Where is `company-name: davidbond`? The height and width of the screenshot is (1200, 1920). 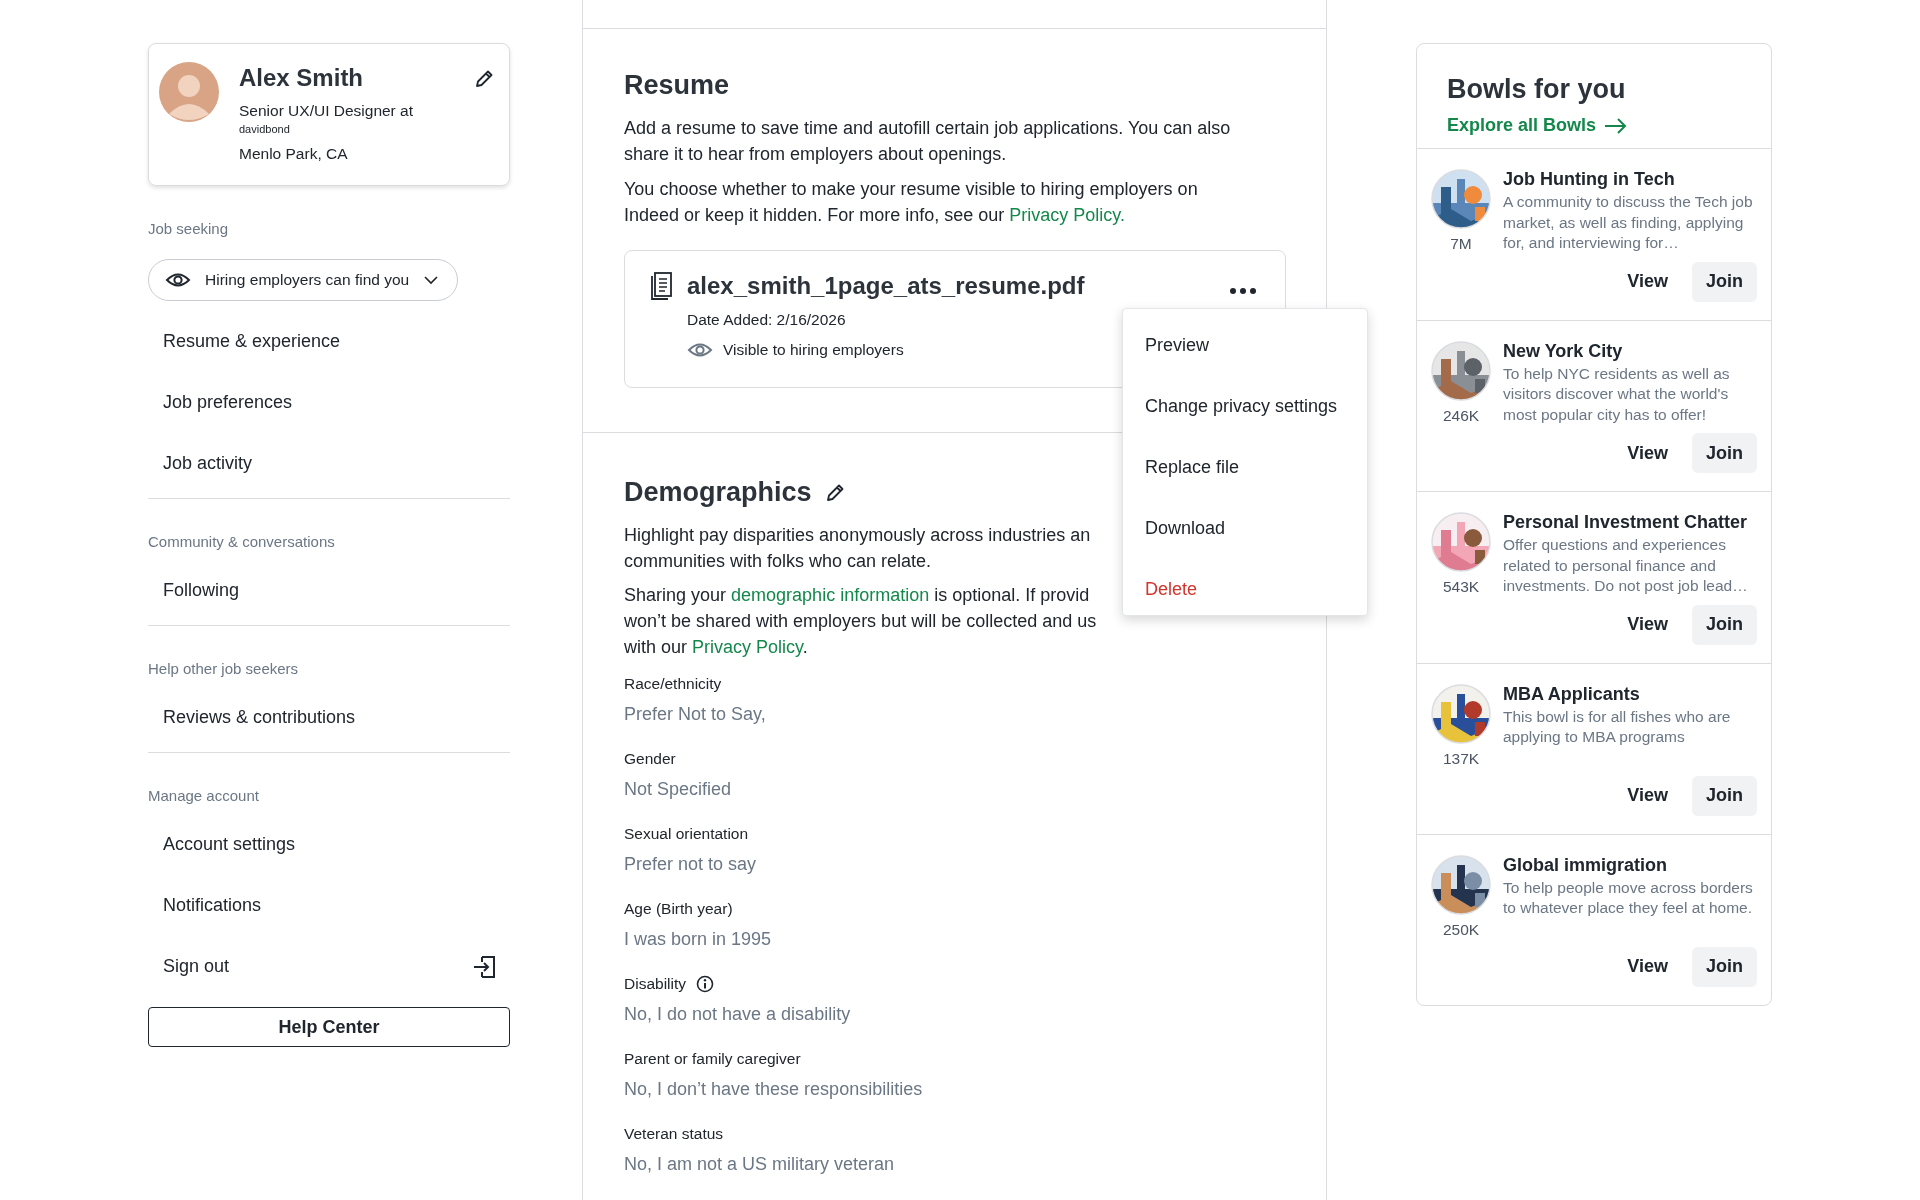
company-name: davidbond is located at coordinates (265, 129).